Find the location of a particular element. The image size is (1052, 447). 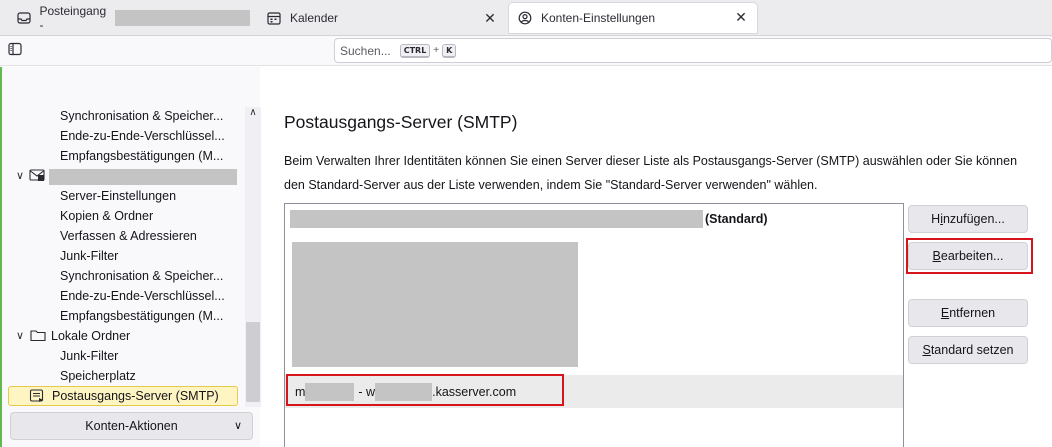

account-actions-button: Konten-Aktionen ∨ is located at coordinates (131, 426).